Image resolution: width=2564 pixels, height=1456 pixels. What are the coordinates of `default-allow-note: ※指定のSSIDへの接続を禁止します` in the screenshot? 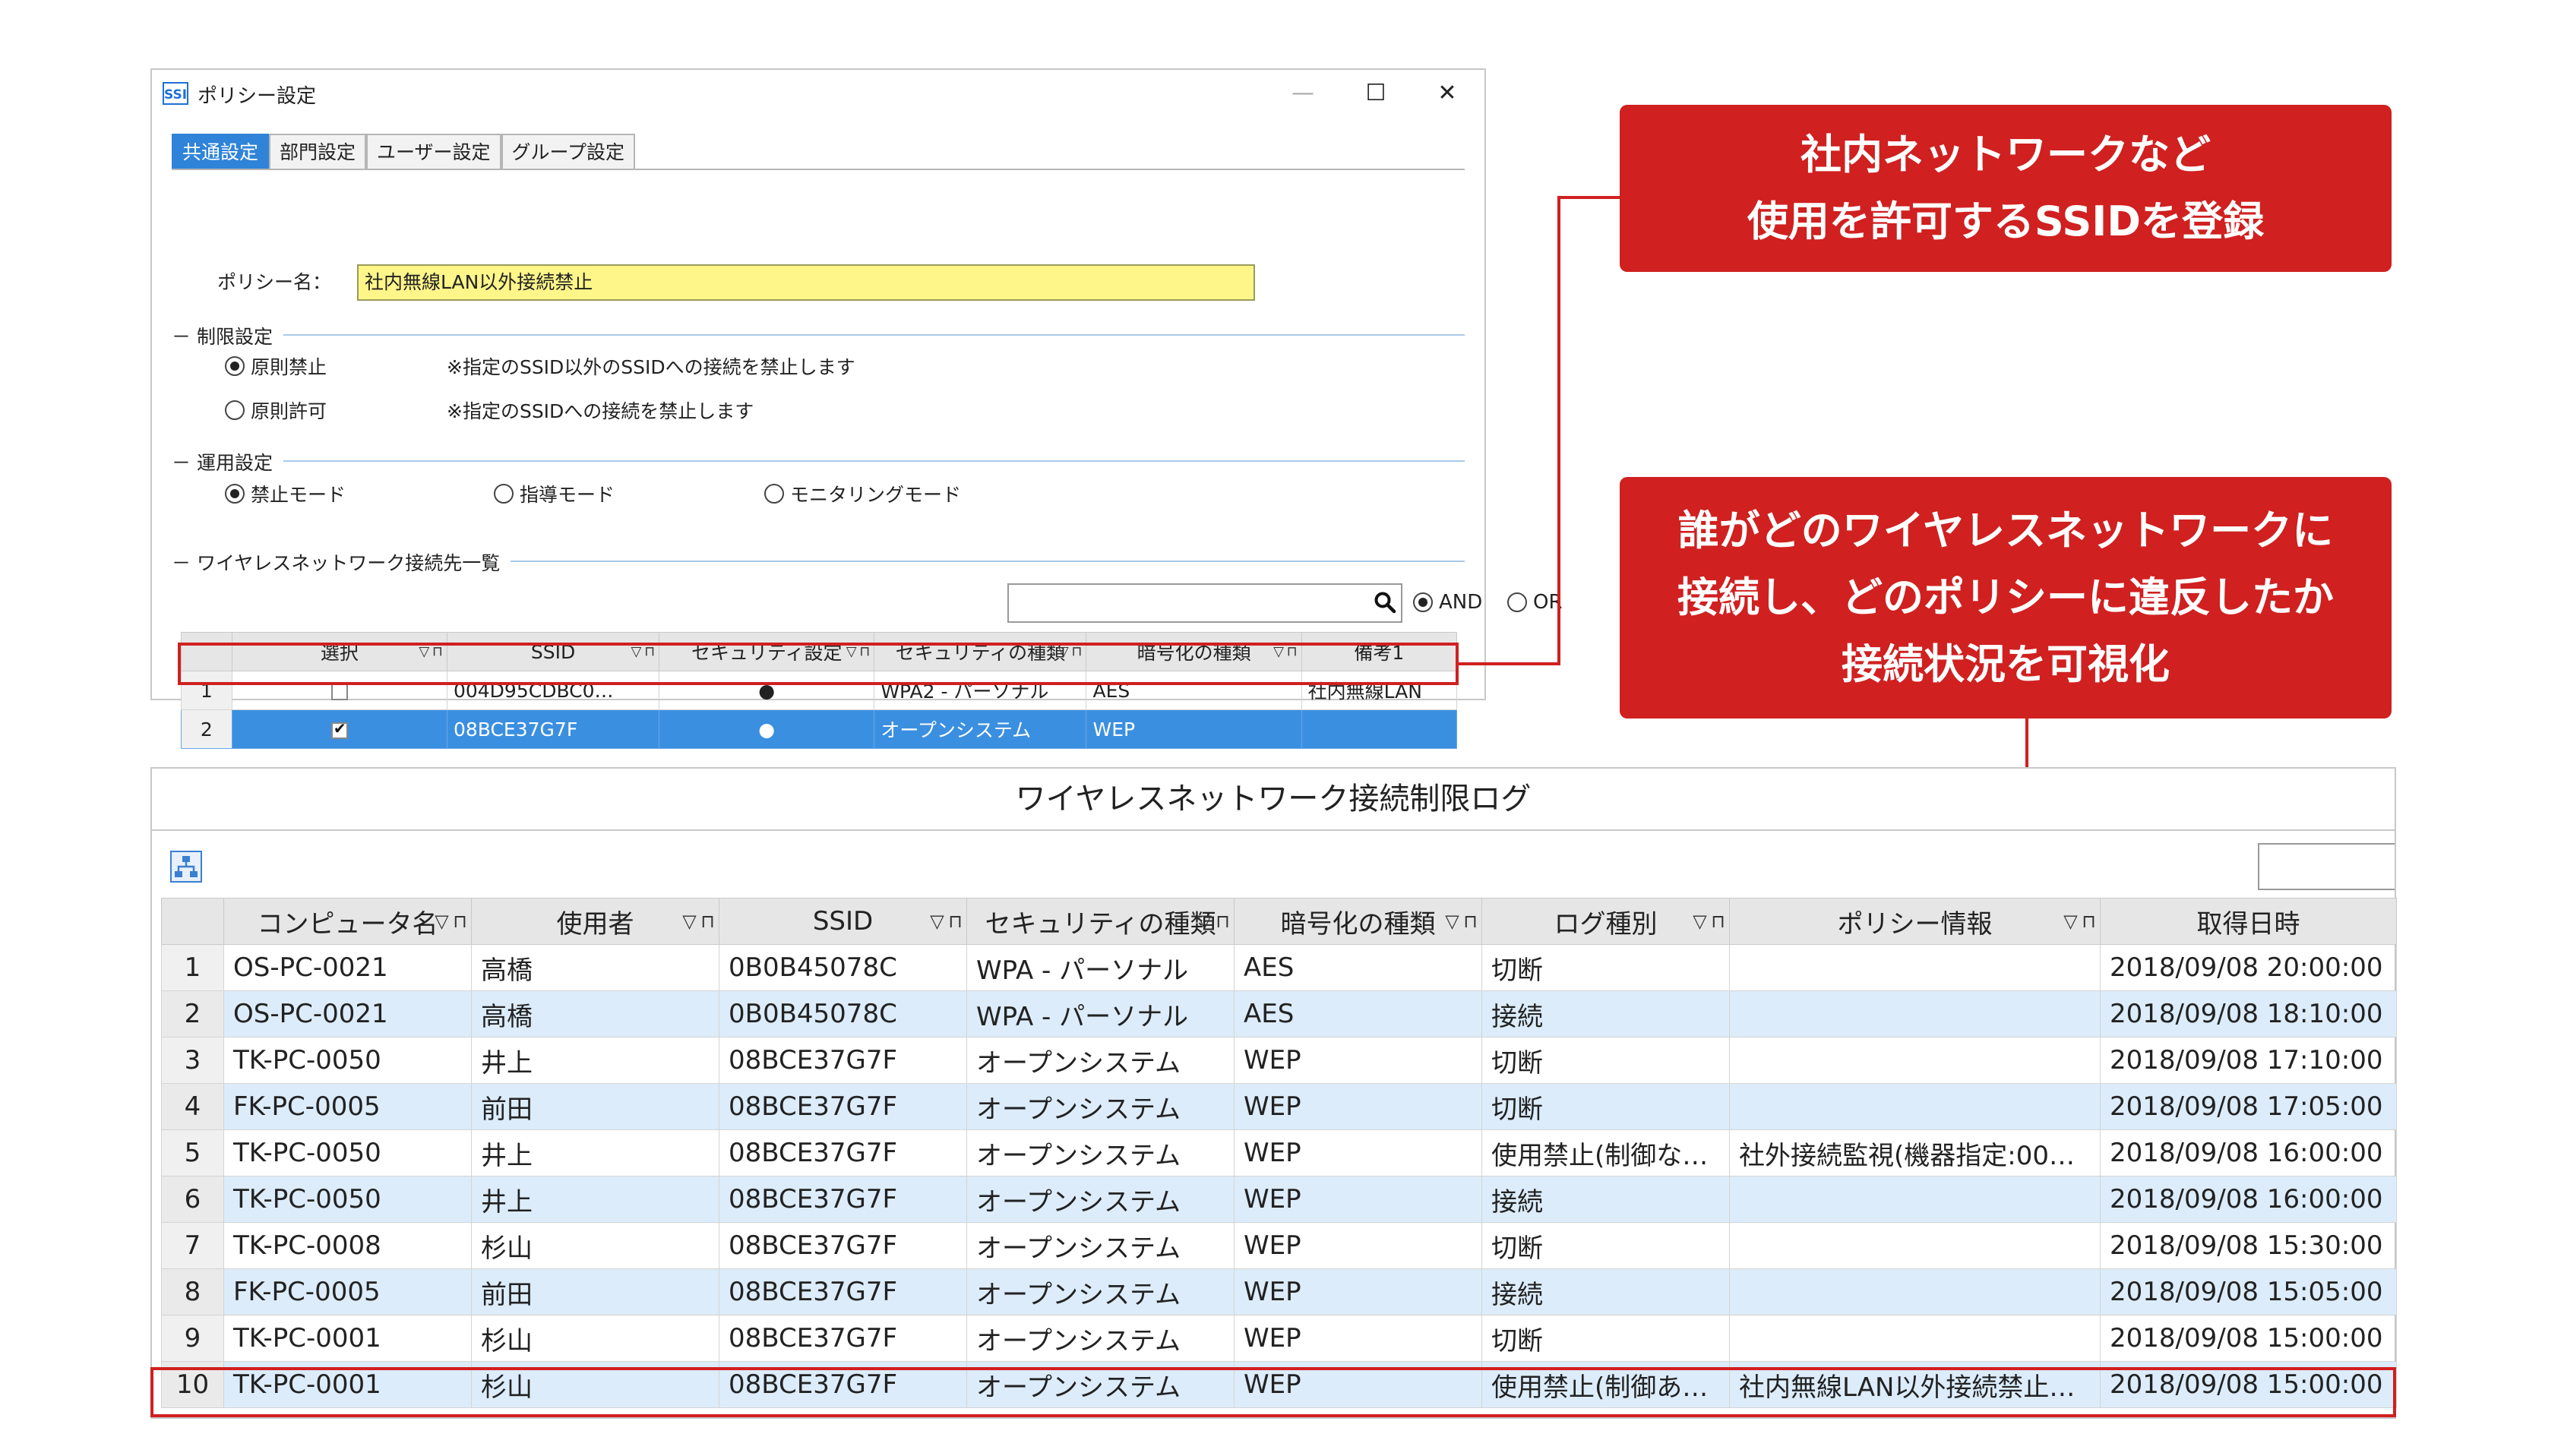 It's located at (600, 411).